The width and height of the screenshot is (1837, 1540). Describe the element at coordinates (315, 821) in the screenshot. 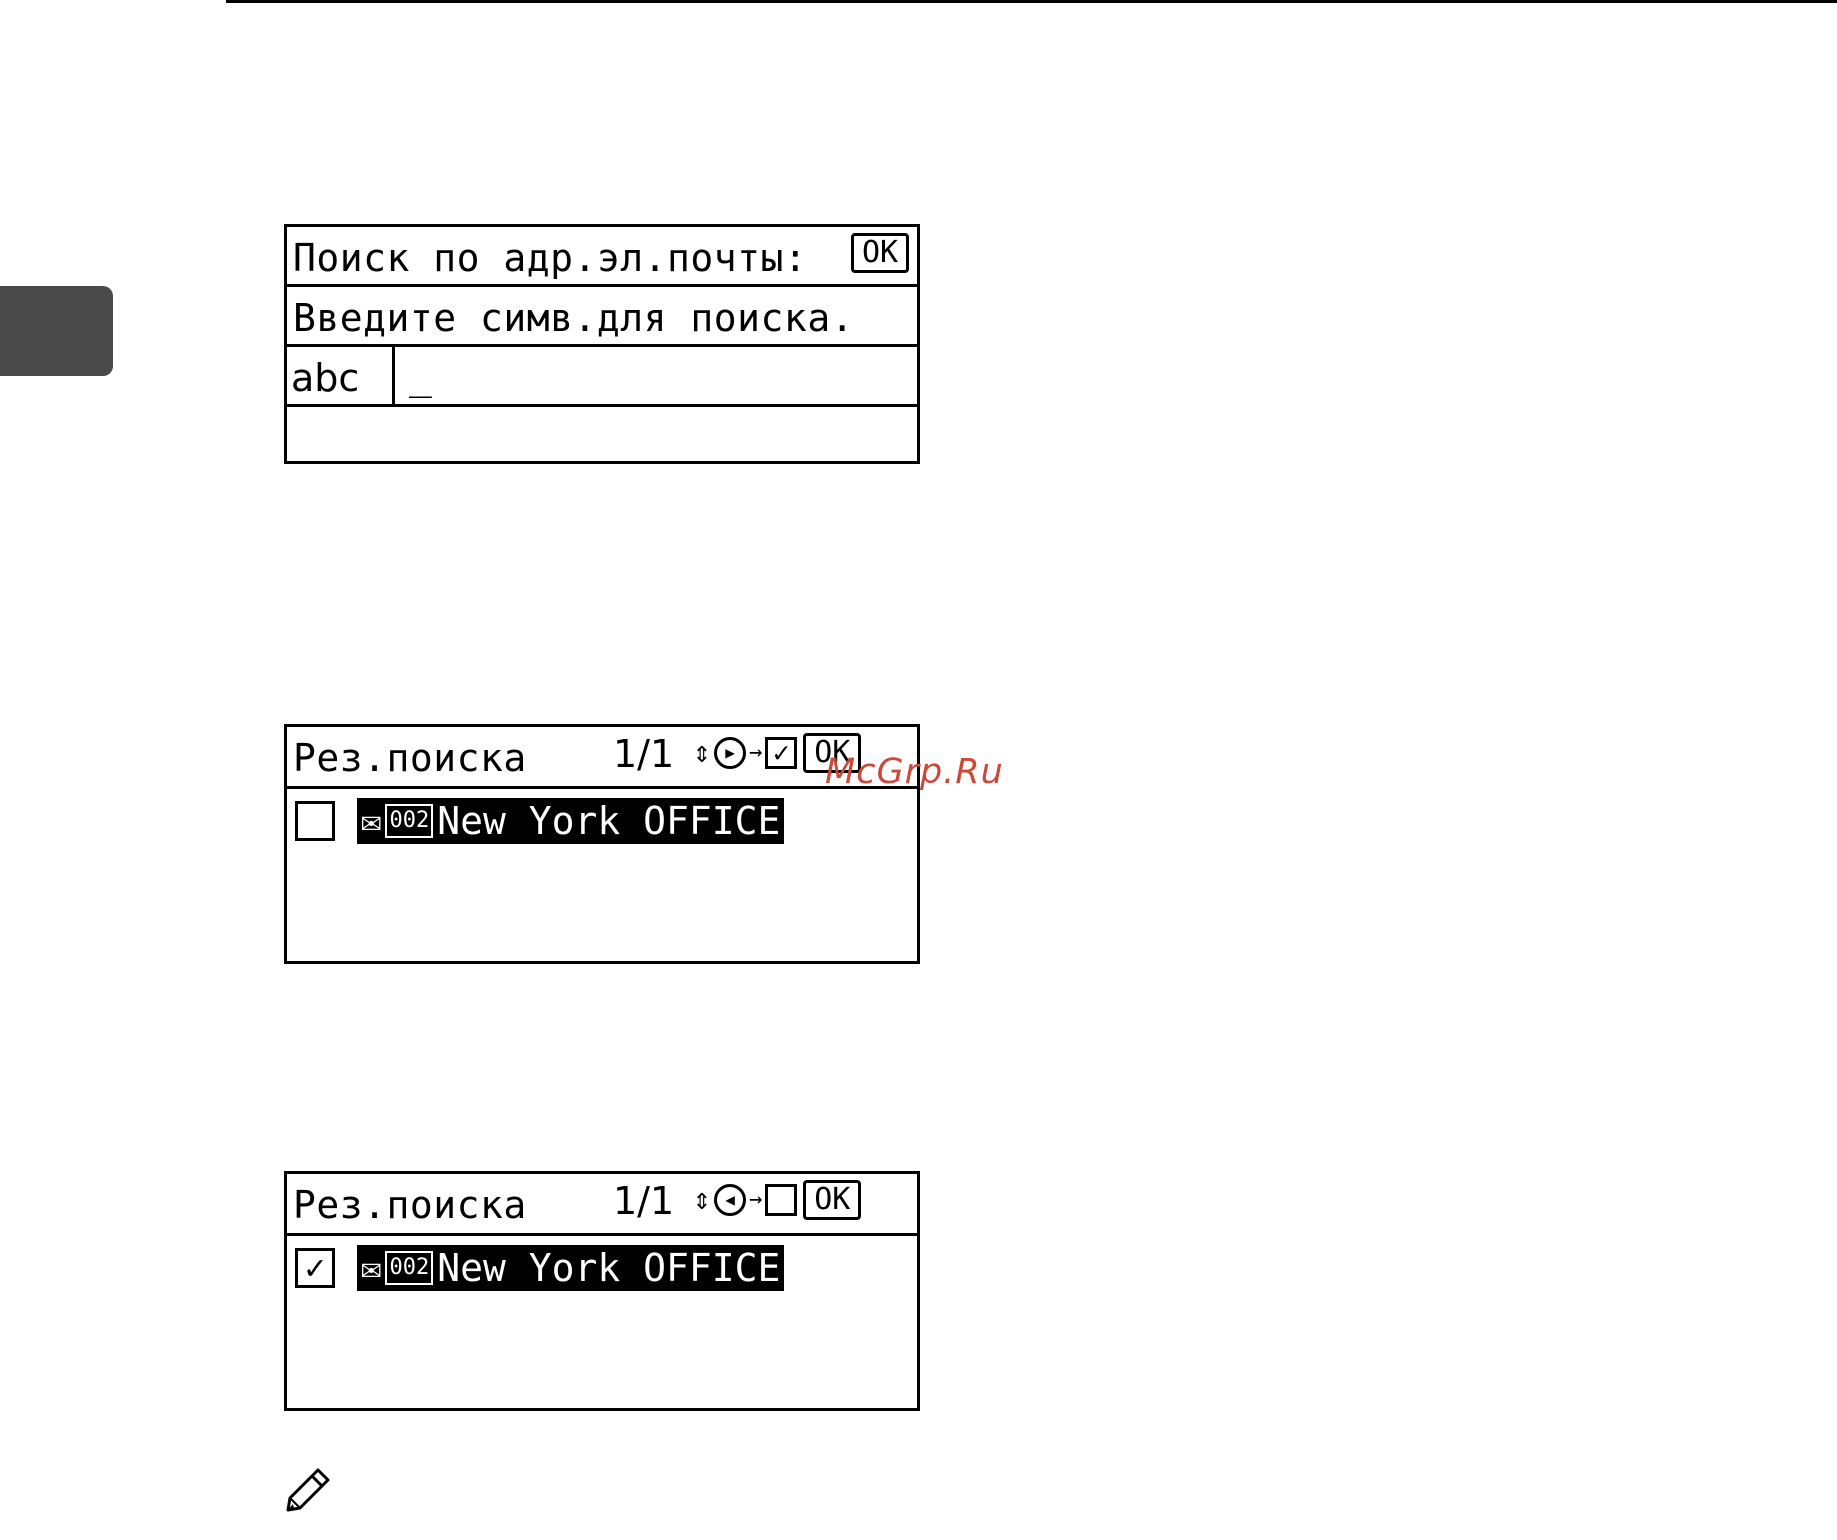

I see `unchecked-checkbox` at that location.